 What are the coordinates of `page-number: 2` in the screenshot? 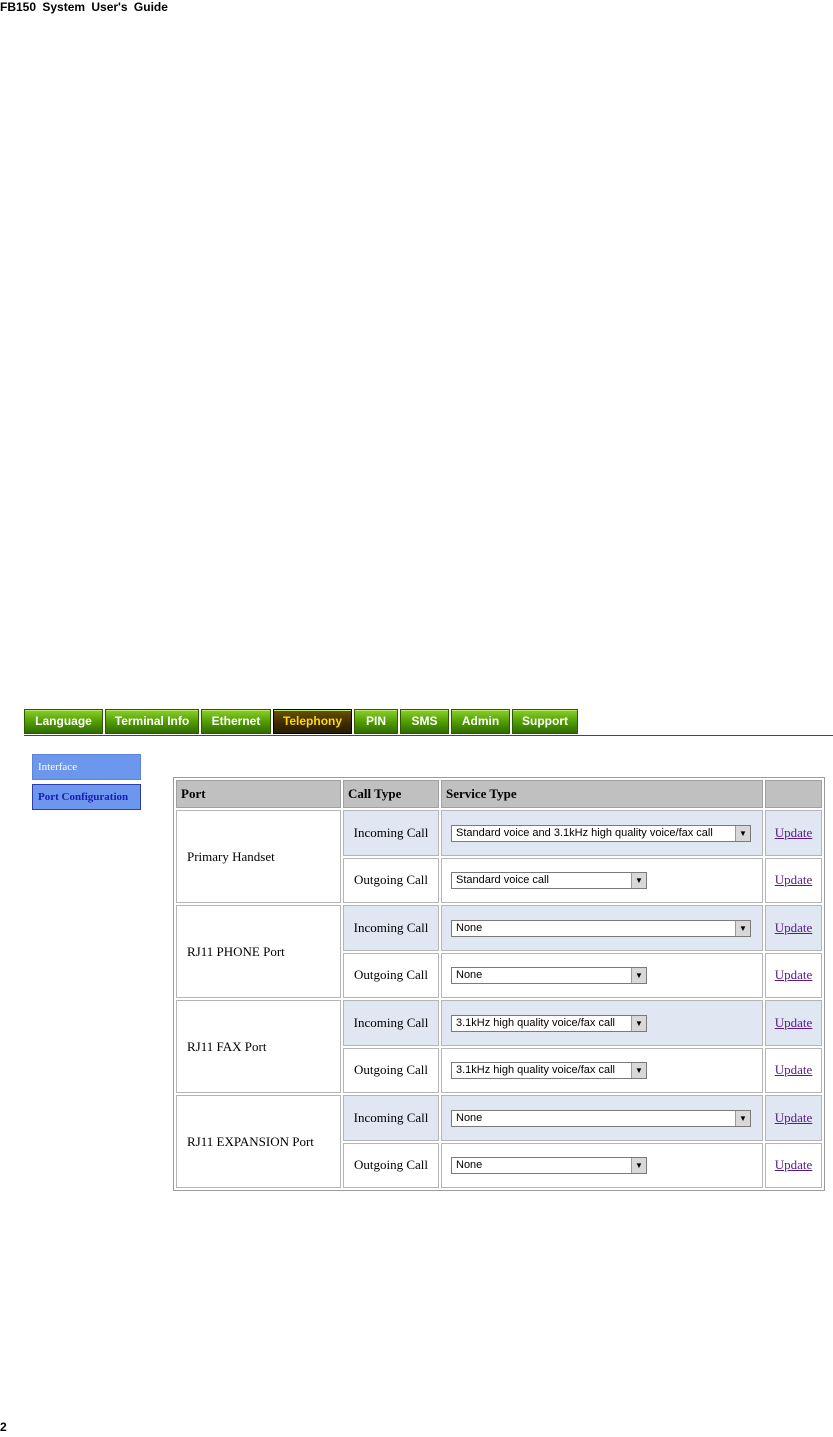 It's located at (3, 1427).